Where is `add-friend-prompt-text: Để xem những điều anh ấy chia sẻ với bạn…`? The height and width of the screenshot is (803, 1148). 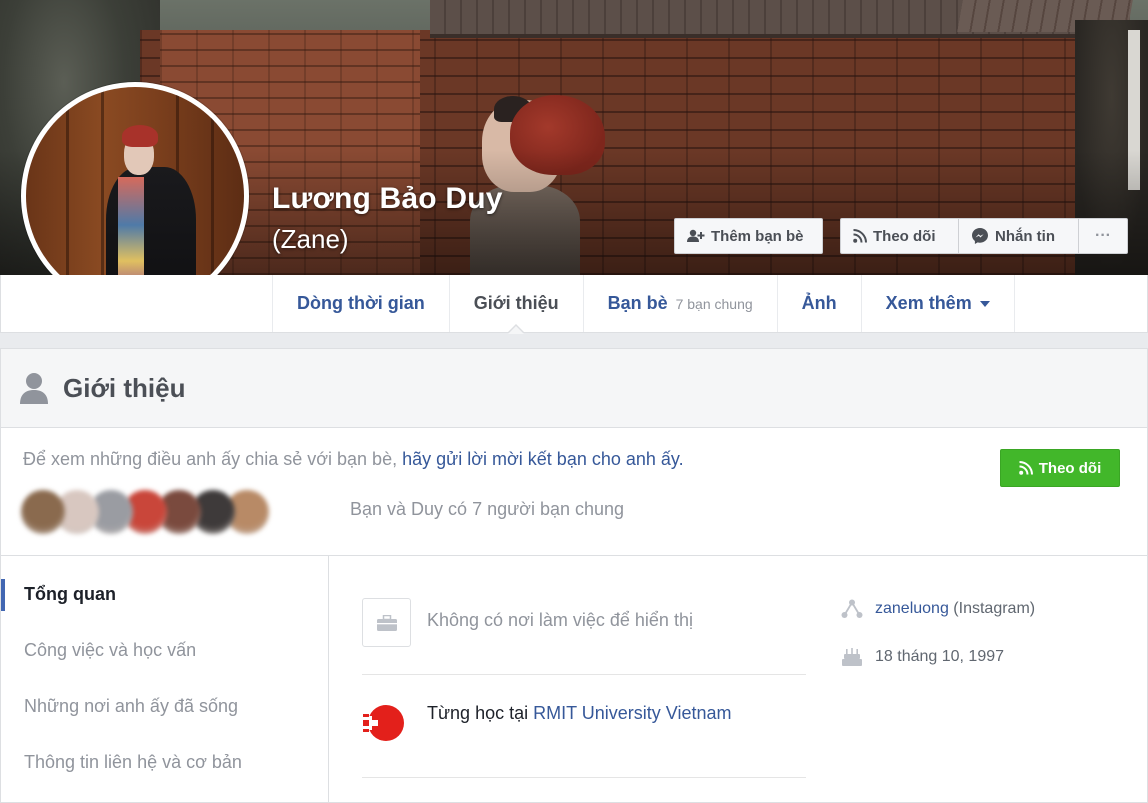 add-friend-prompt-text: Để xem những điều anh ấy chia sẻ với bạn… is located at coordinates (210, 459).